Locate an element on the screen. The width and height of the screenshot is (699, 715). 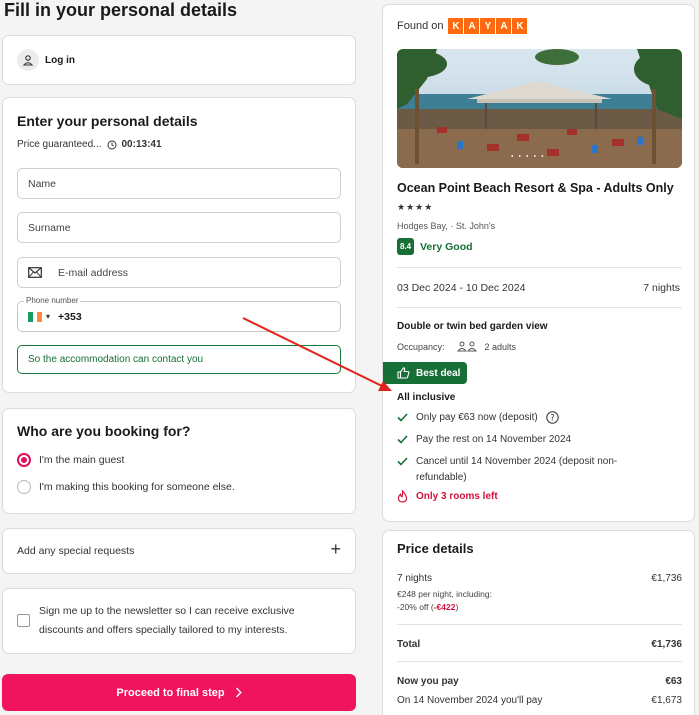
room-type: Double or twin bed garden view is located at coordinates (472, 326).